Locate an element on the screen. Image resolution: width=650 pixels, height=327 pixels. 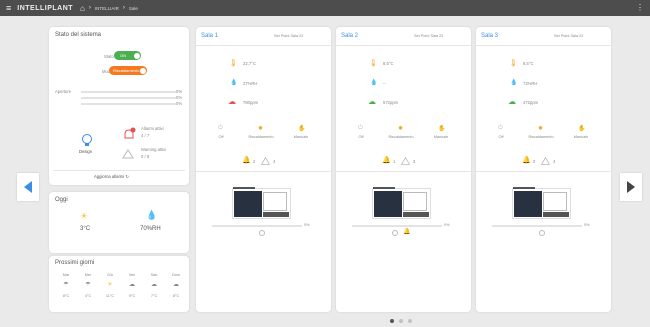
next-button is located at coordinates (631, 187).